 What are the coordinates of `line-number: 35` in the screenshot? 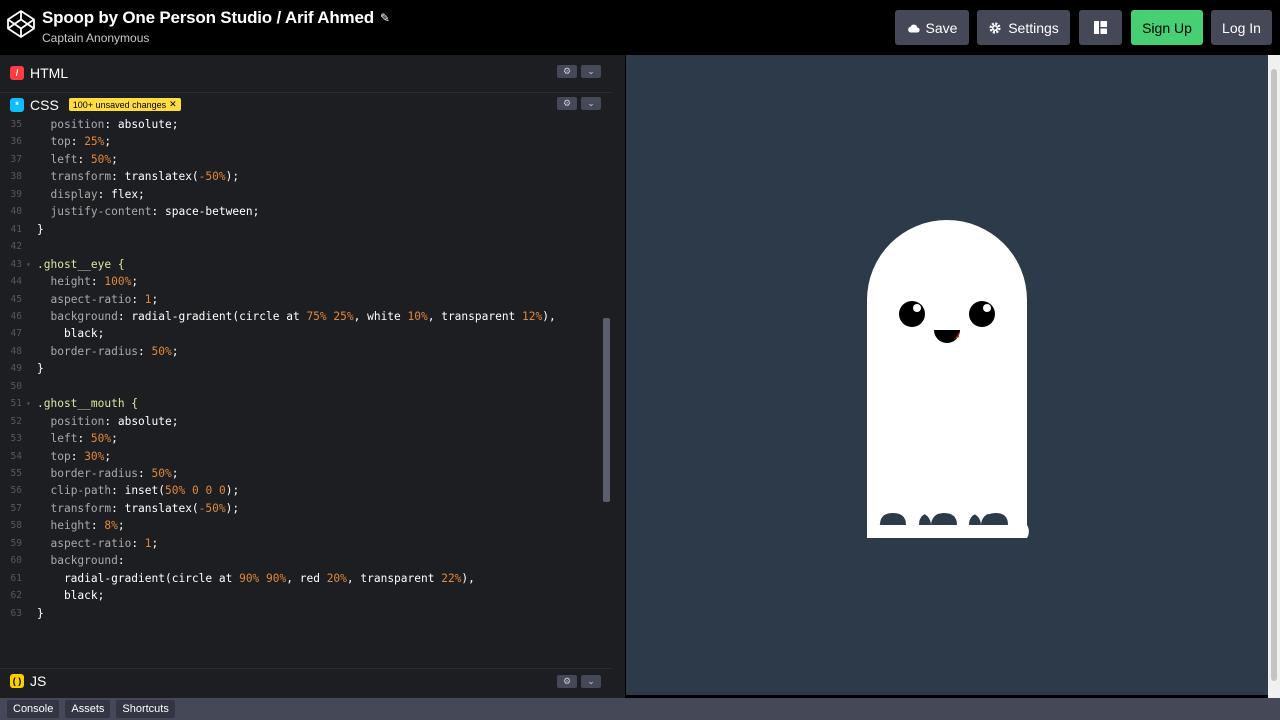 It's located at (16, 124).